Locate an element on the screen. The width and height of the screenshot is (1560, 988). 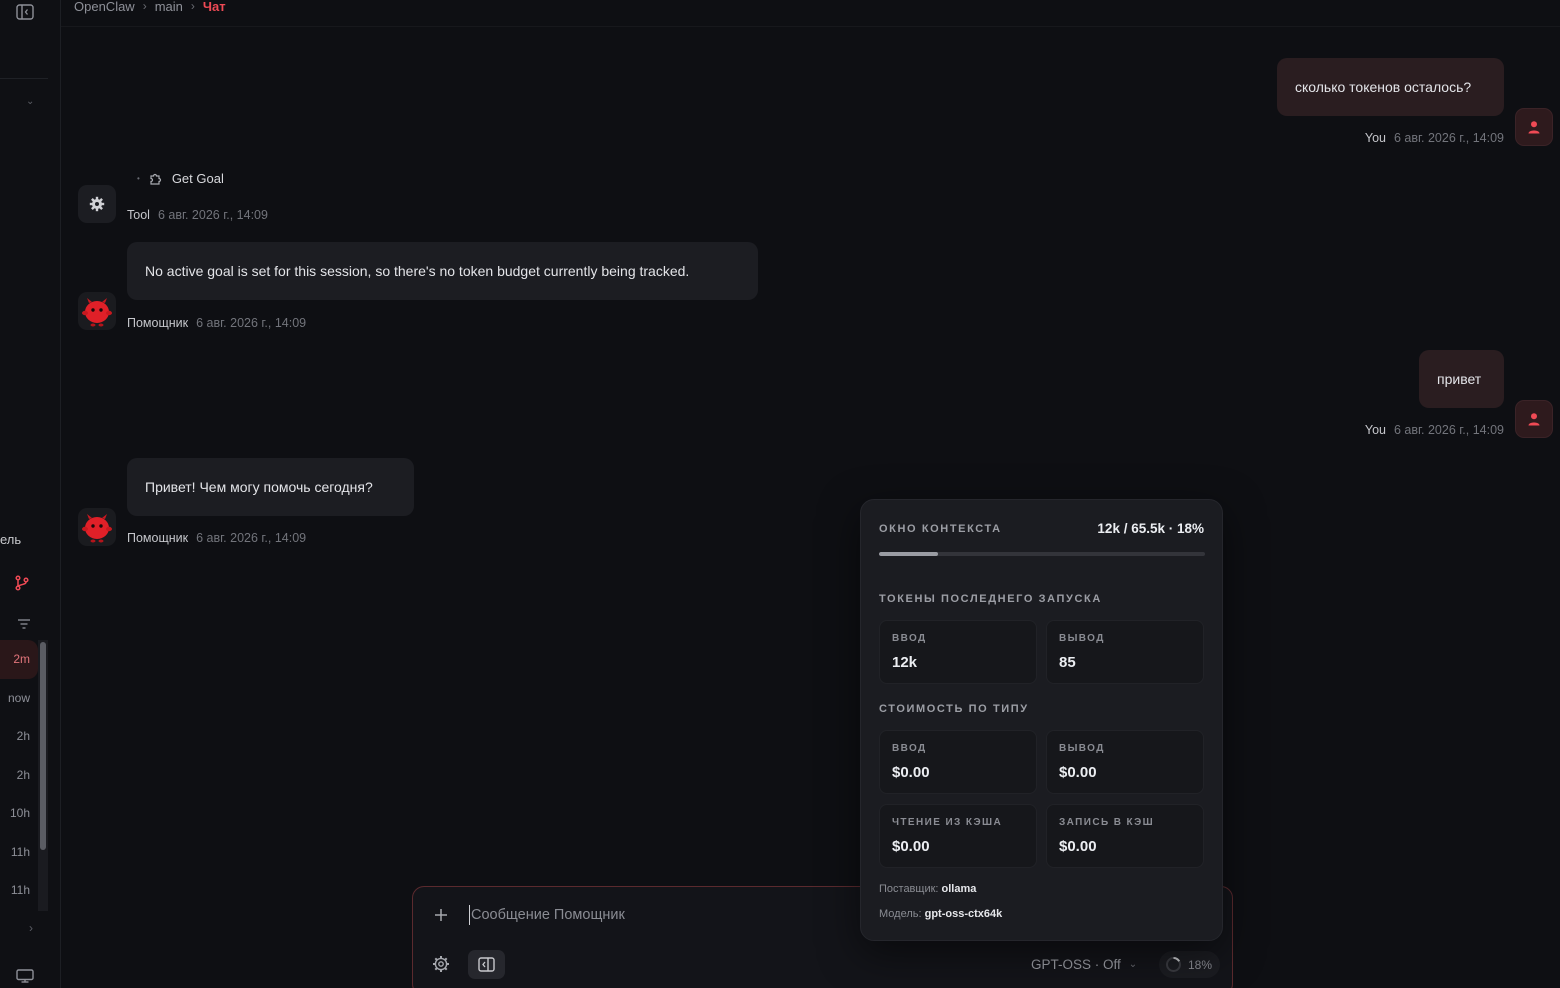
rail-divider is located at coordinates (24, 78).